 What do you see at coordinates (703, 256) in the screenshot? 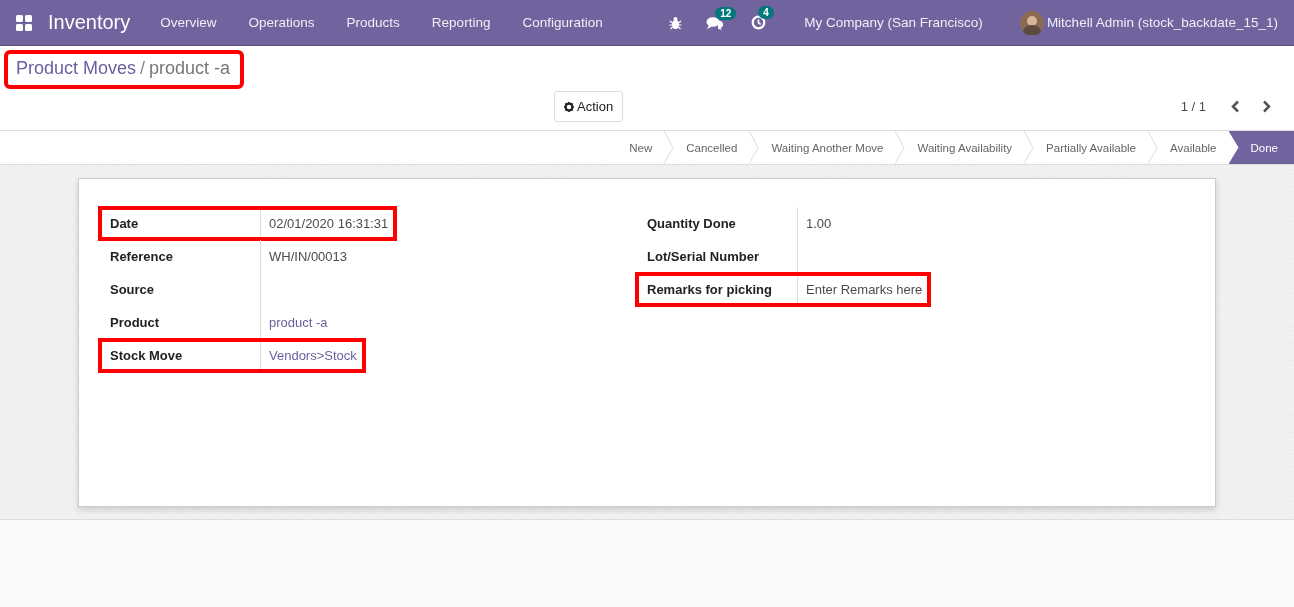
I see `field-label: Lot/Serial Number` at bounding box center [703, 256].